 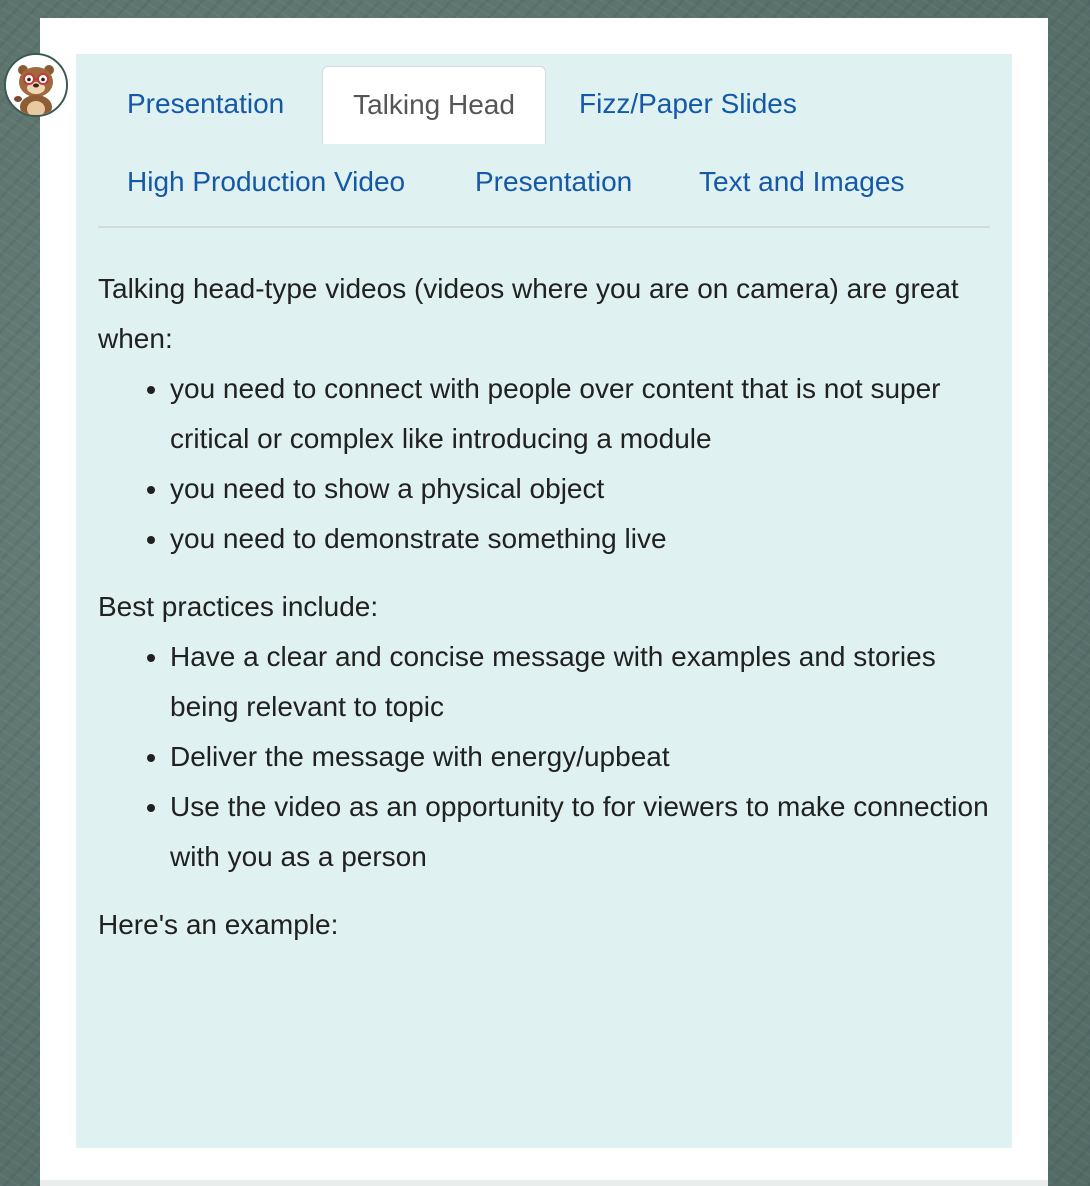 What do you see at coordinates (801, 183) in the screenshot?
I see `tab-text-and-images: Text and Images` at bounding box center [801, 183].